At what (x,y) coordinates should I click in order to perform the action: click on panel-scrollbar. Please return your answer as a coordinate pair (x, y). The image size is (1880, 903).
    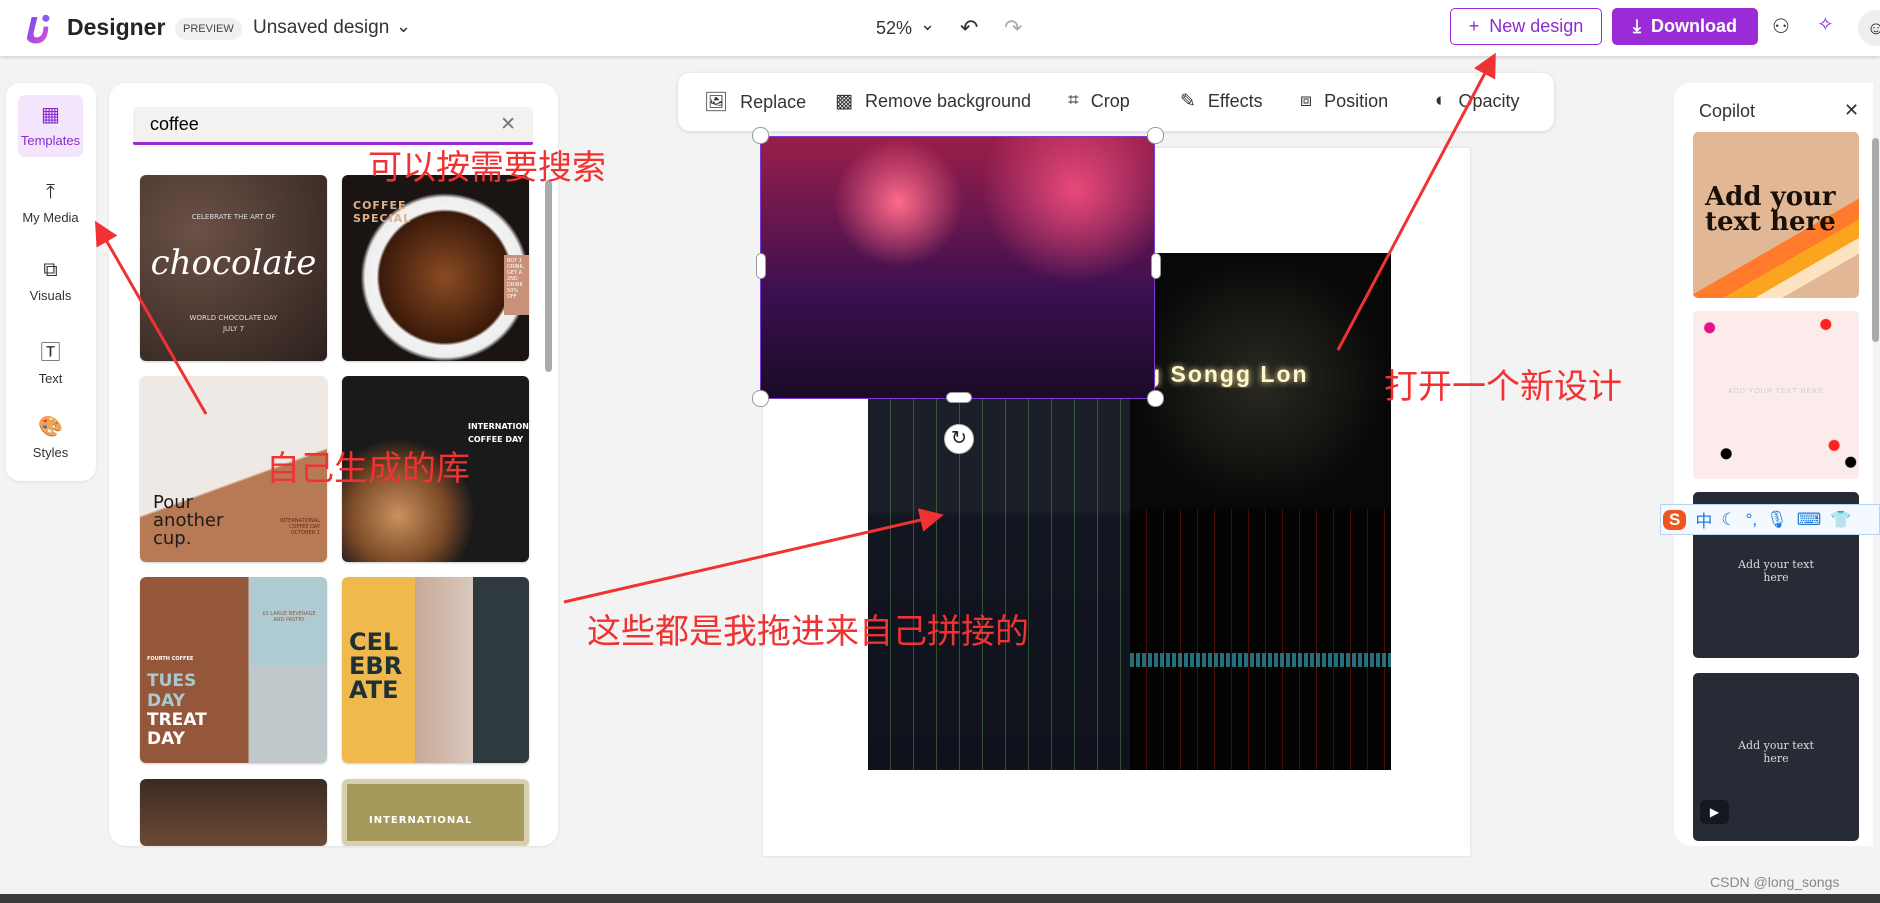
    Looking at the image, I should click on (548, 276).